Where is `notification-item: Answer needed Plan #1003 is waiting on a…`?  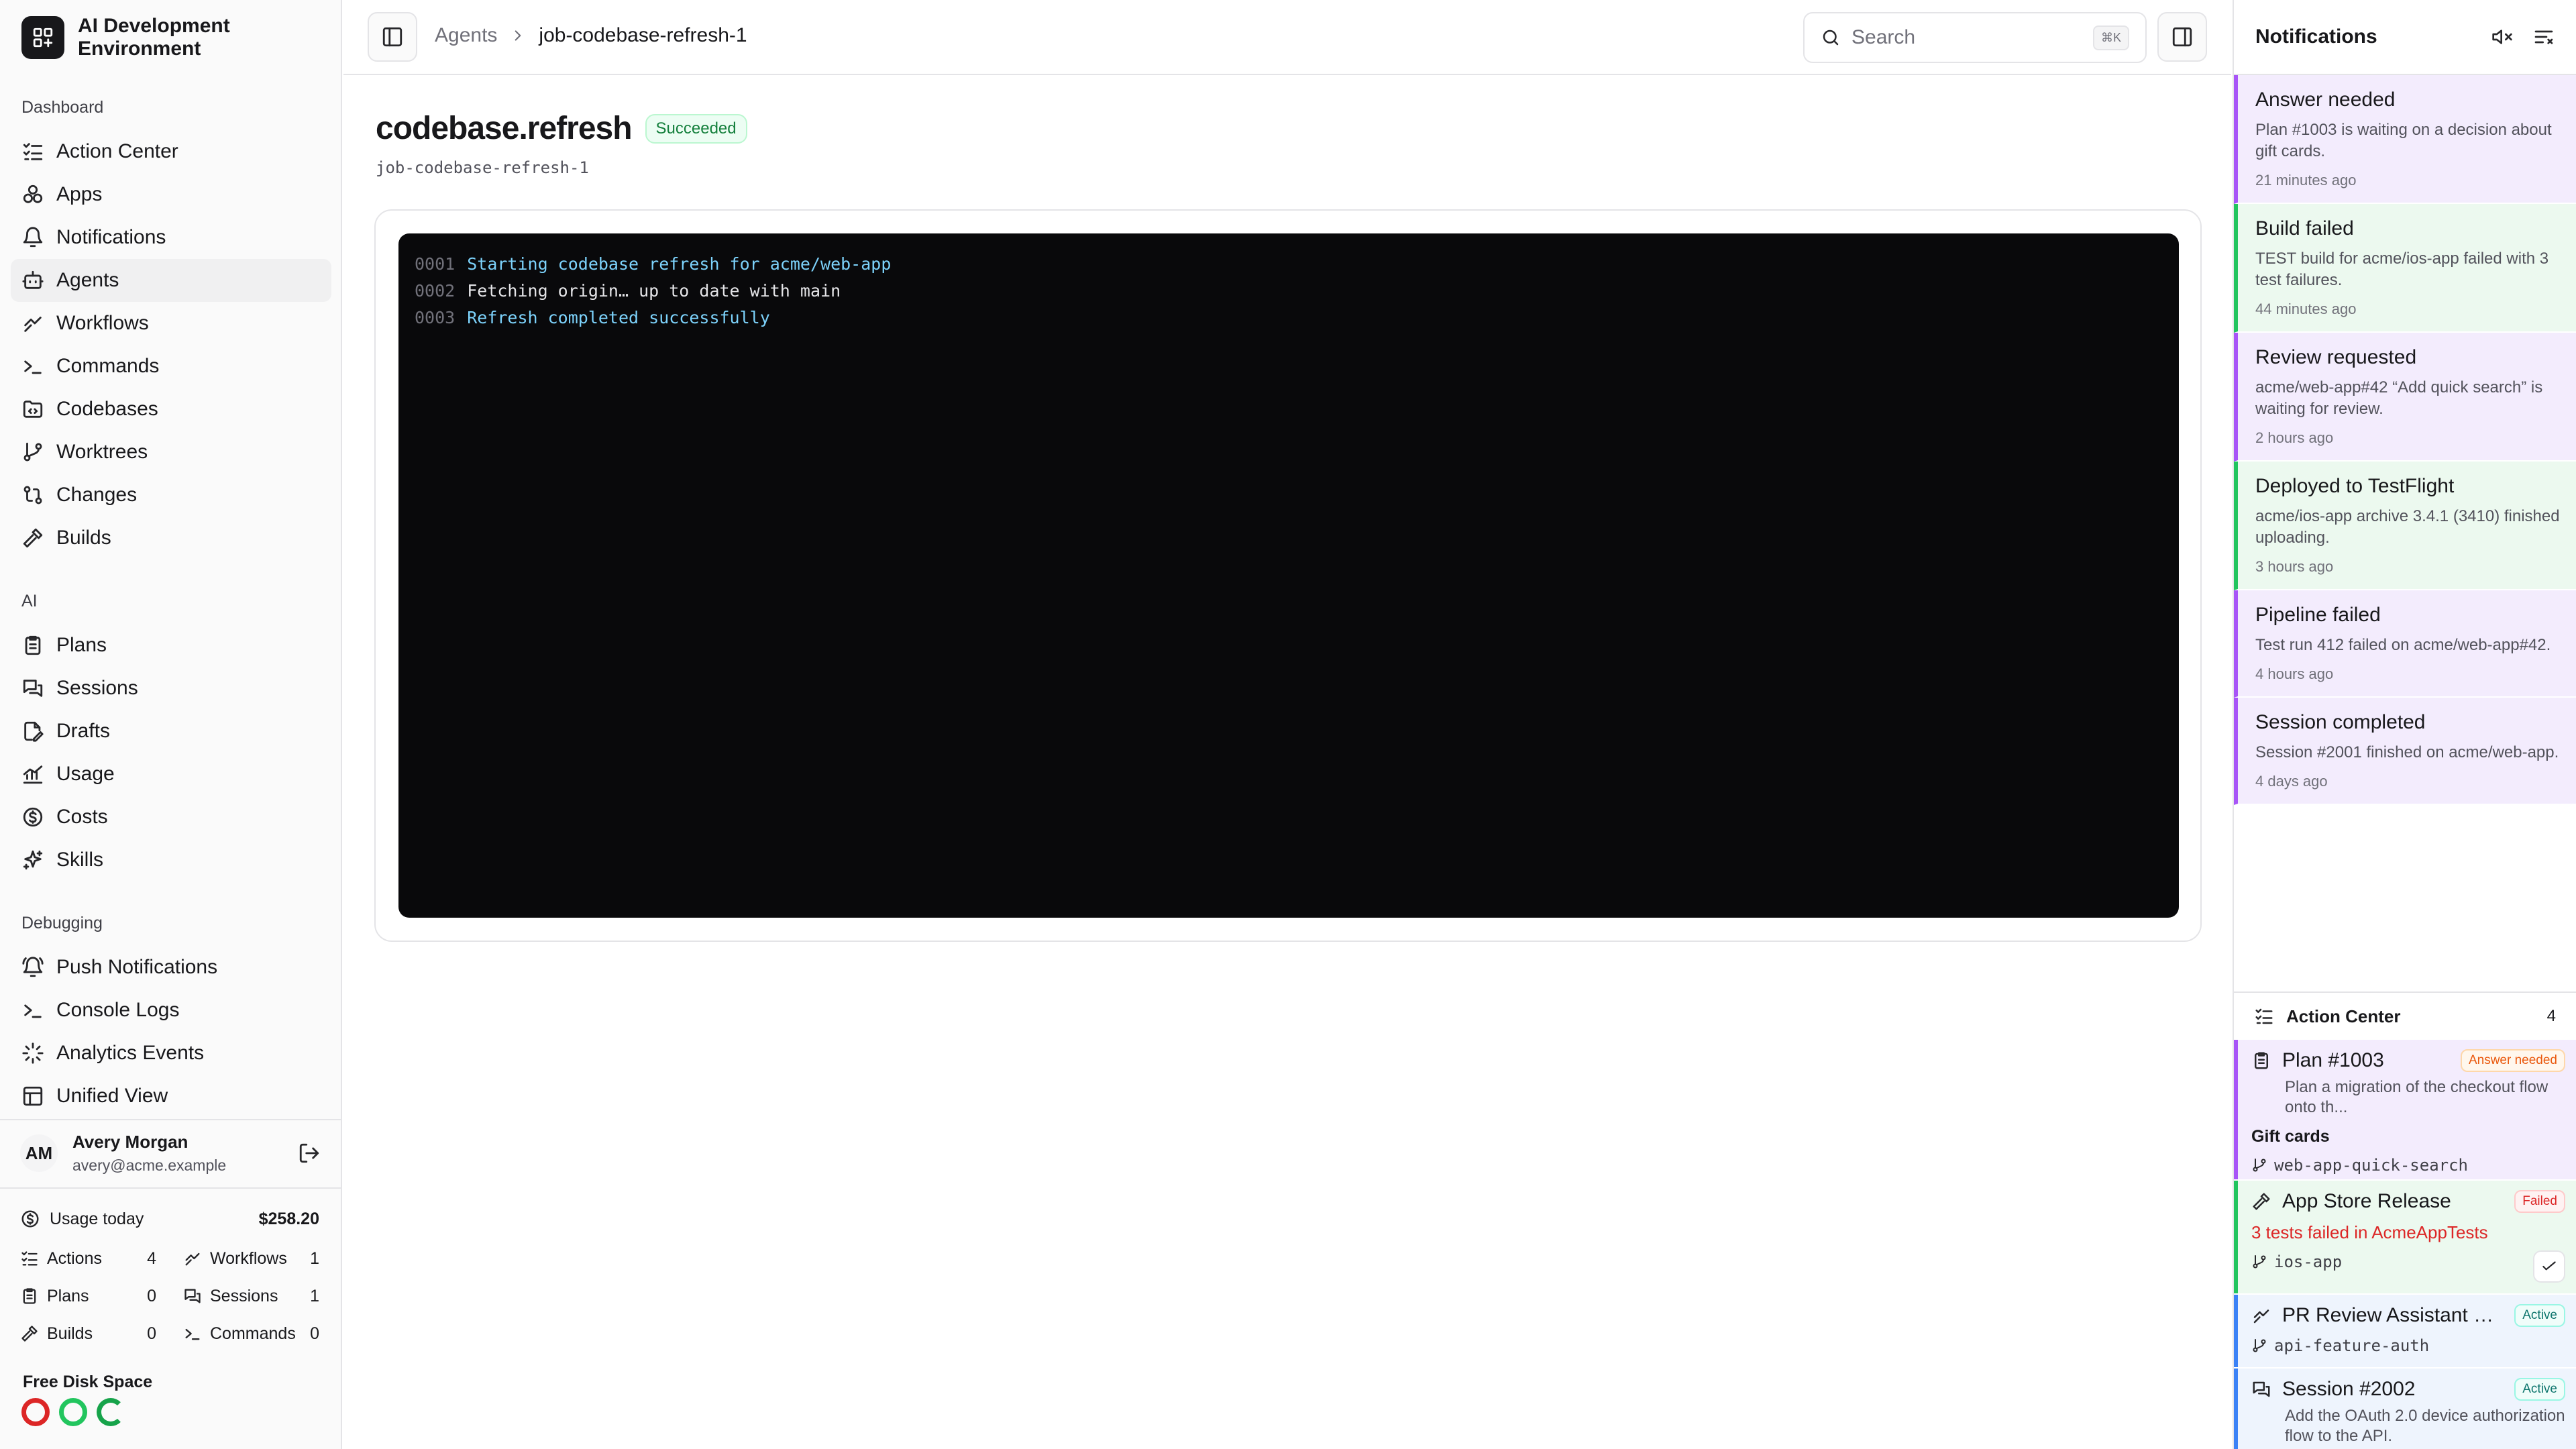
notification-item: Answer needed Plan #1003 is waiting on a… is located at coordinates (2405, 139).